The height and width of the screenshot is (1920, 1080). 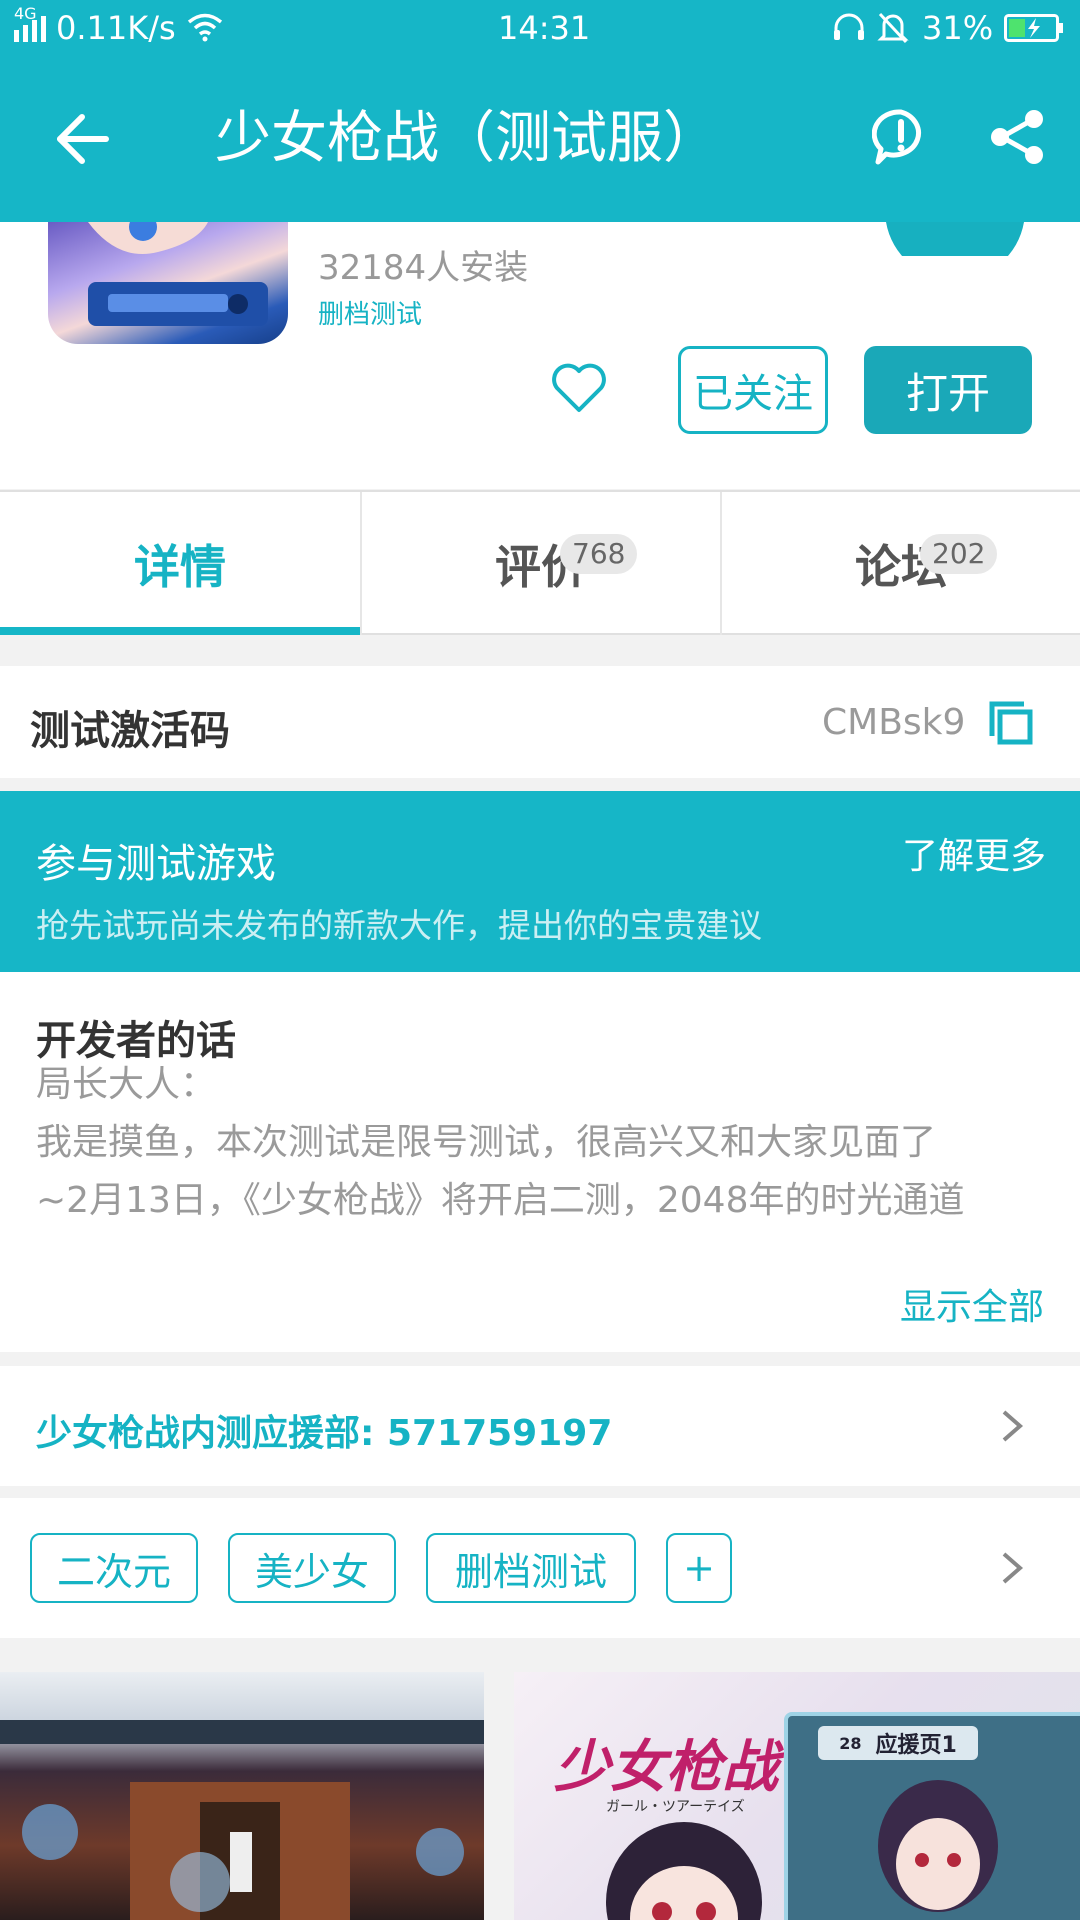 I want to click on learn-more-link: 了解更多, so click(x=974, y=853).